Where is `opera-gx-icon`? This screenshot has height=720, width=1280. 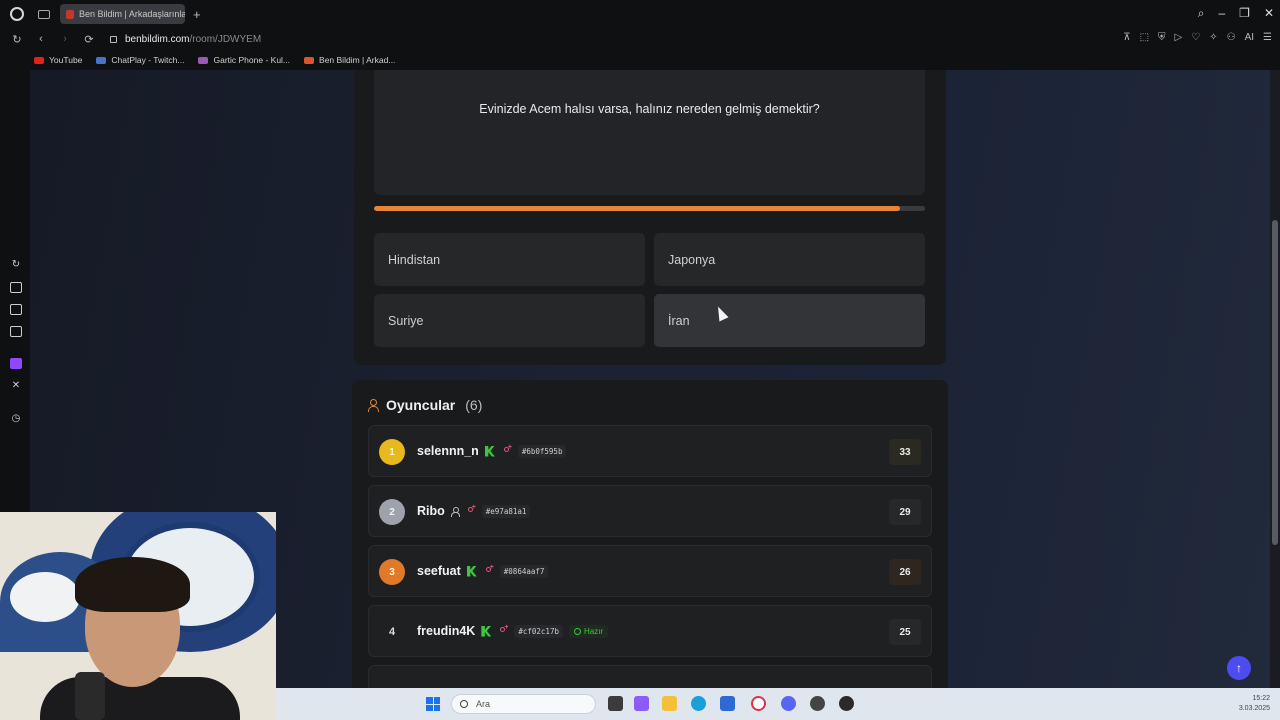
opera-gx-icon is located at coordinates (758, 703).